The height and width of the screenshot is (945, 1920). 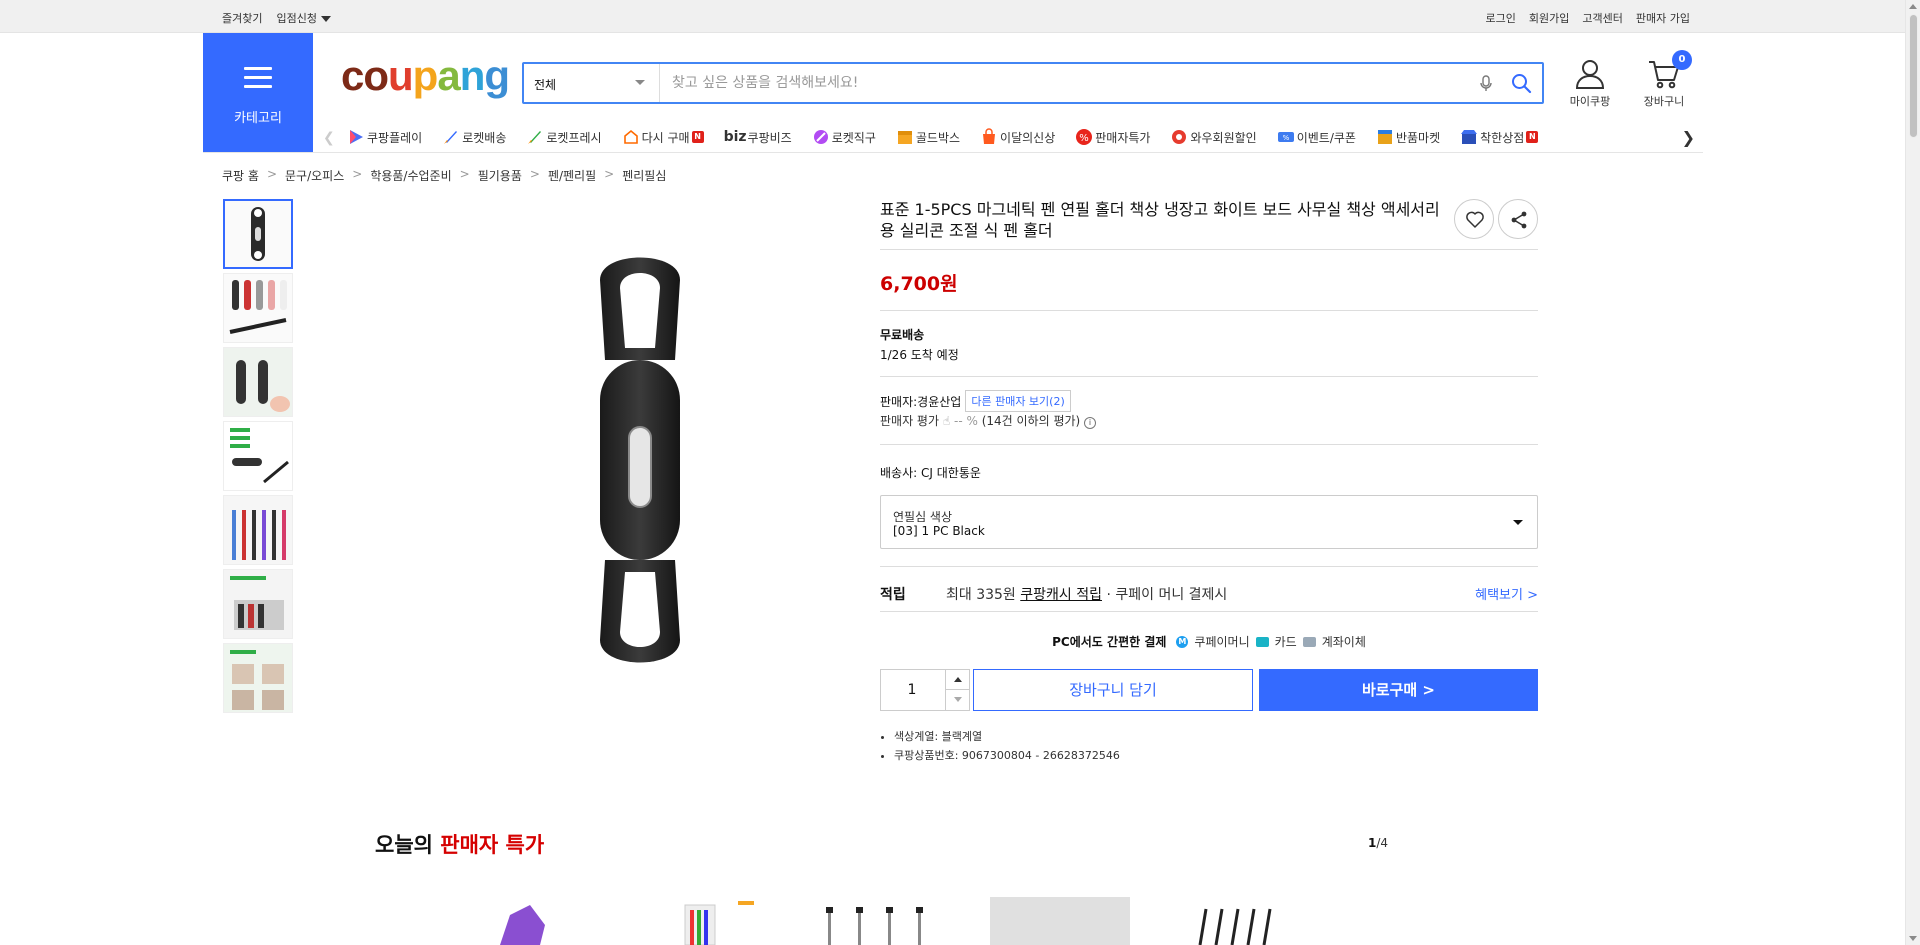 What do you see at coordinates (1262, 641) in the screenshot?
I see `card-icon` at bounding box center [1262, 641].